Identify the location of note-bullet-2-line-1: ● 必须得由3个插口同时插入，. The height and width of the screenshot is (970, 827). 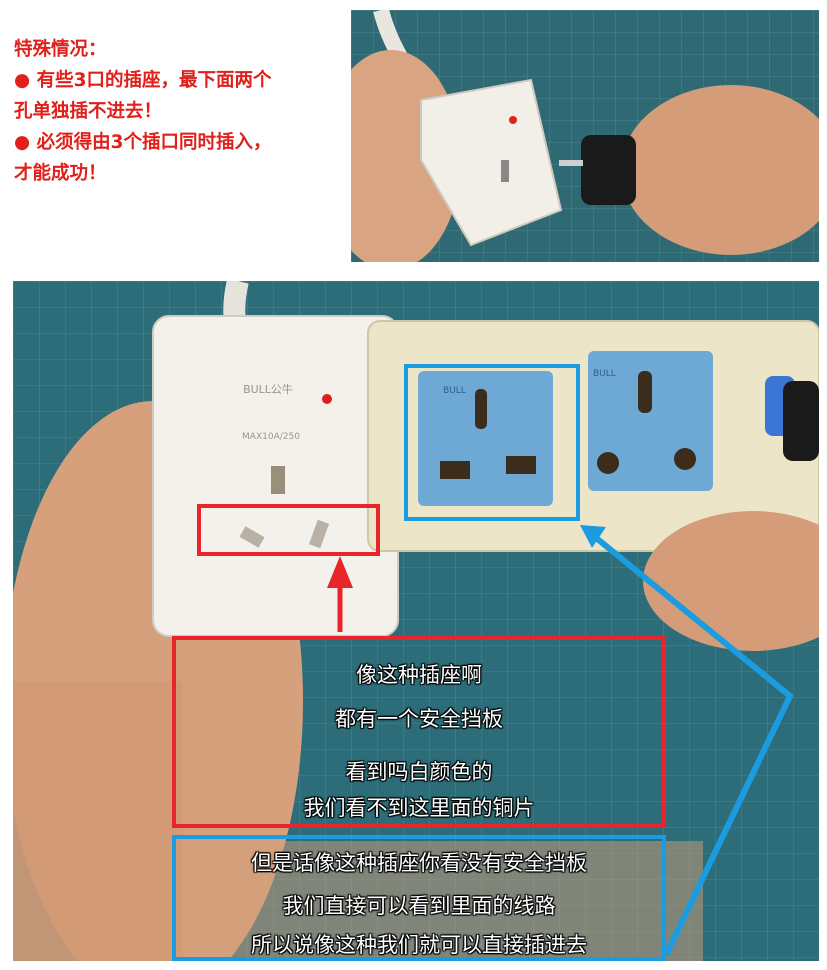
(143, 142).